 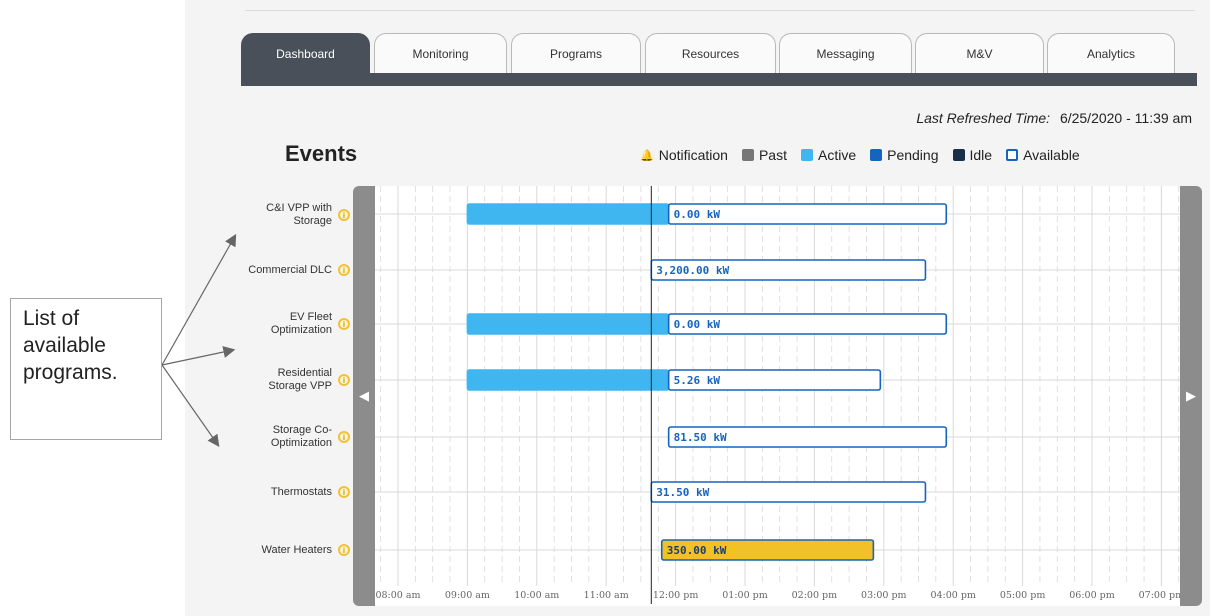 What do you see at coordinates (86, 369) in the screenshot?
I see `annotation-note: List of available programs.` at bounding box center [86, 369].